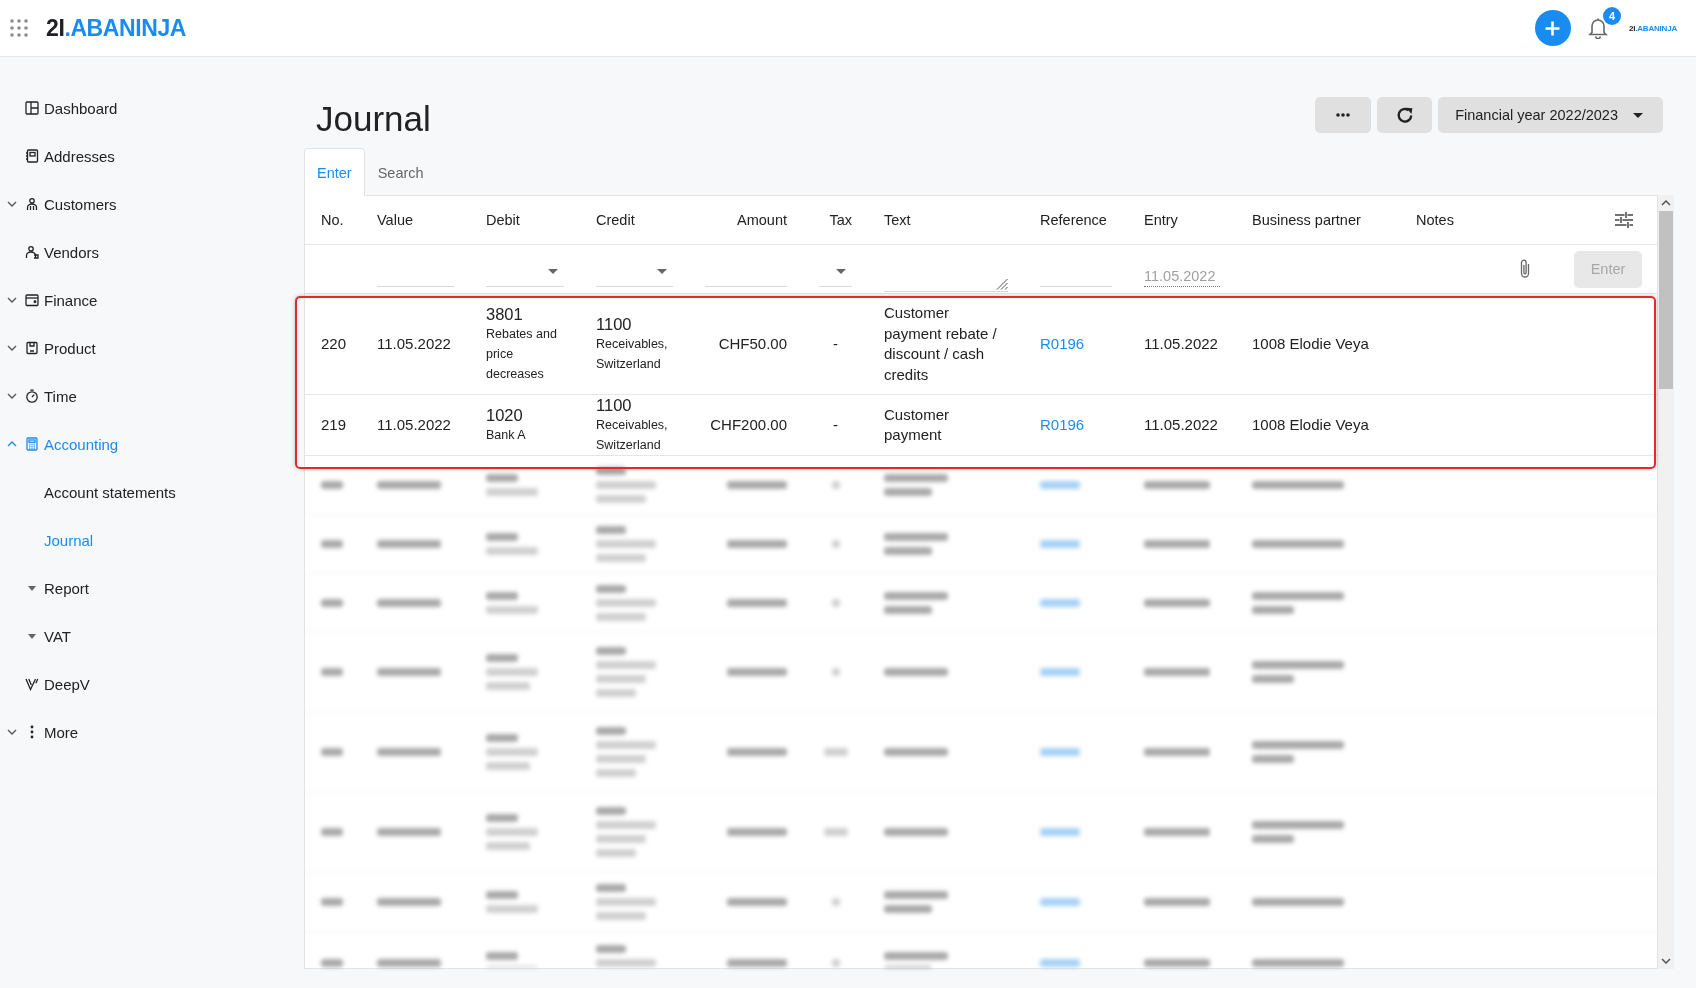 The width and height of the screenshot is (1696, 988). I want to click on people-icon, so click(32, 204).